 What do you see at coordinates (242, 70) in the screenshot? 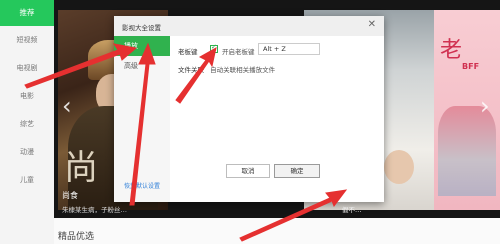
I see `file-assoc-link: 自动关联相关播放文件` at bounding box center [242, 70].